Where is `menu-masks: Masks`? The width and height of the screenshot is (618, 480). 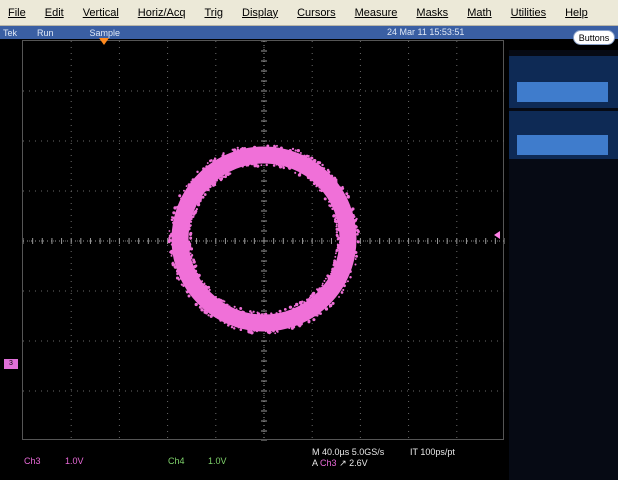
menu-masks: Masks is located at coordinates (433, 13).